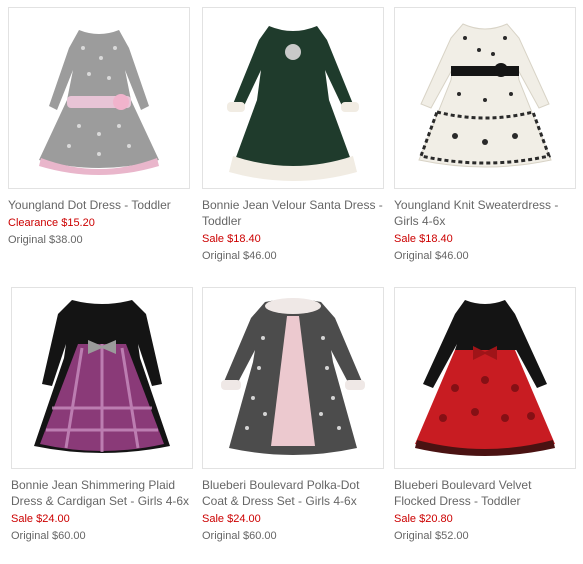 The image size is (583, 564). Describe the element at coordinates (293, 98) in the screenshot. I see `product-image-green-velour-dress` at that location.